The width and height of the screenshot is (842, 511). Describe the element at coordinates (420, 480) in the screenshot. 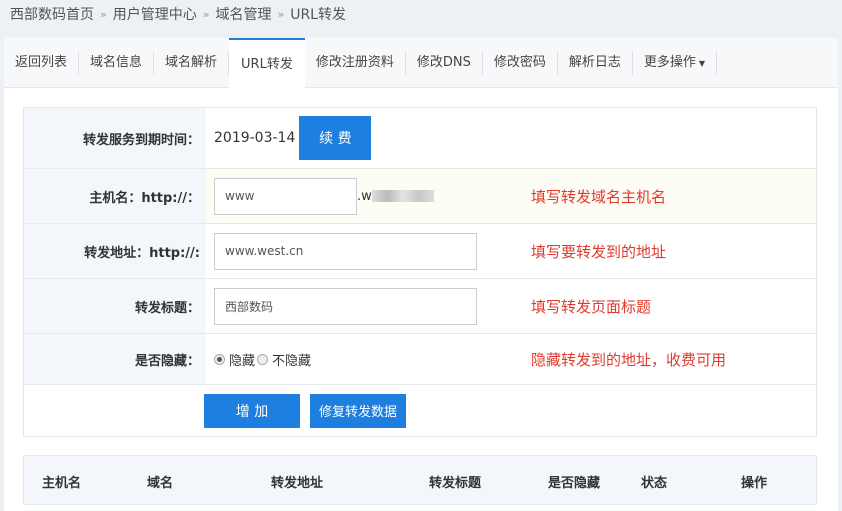

I see `forward-table-header: 主机名 域名 转发地址 转发标题 是否隐藏 状态 操作` at that location.